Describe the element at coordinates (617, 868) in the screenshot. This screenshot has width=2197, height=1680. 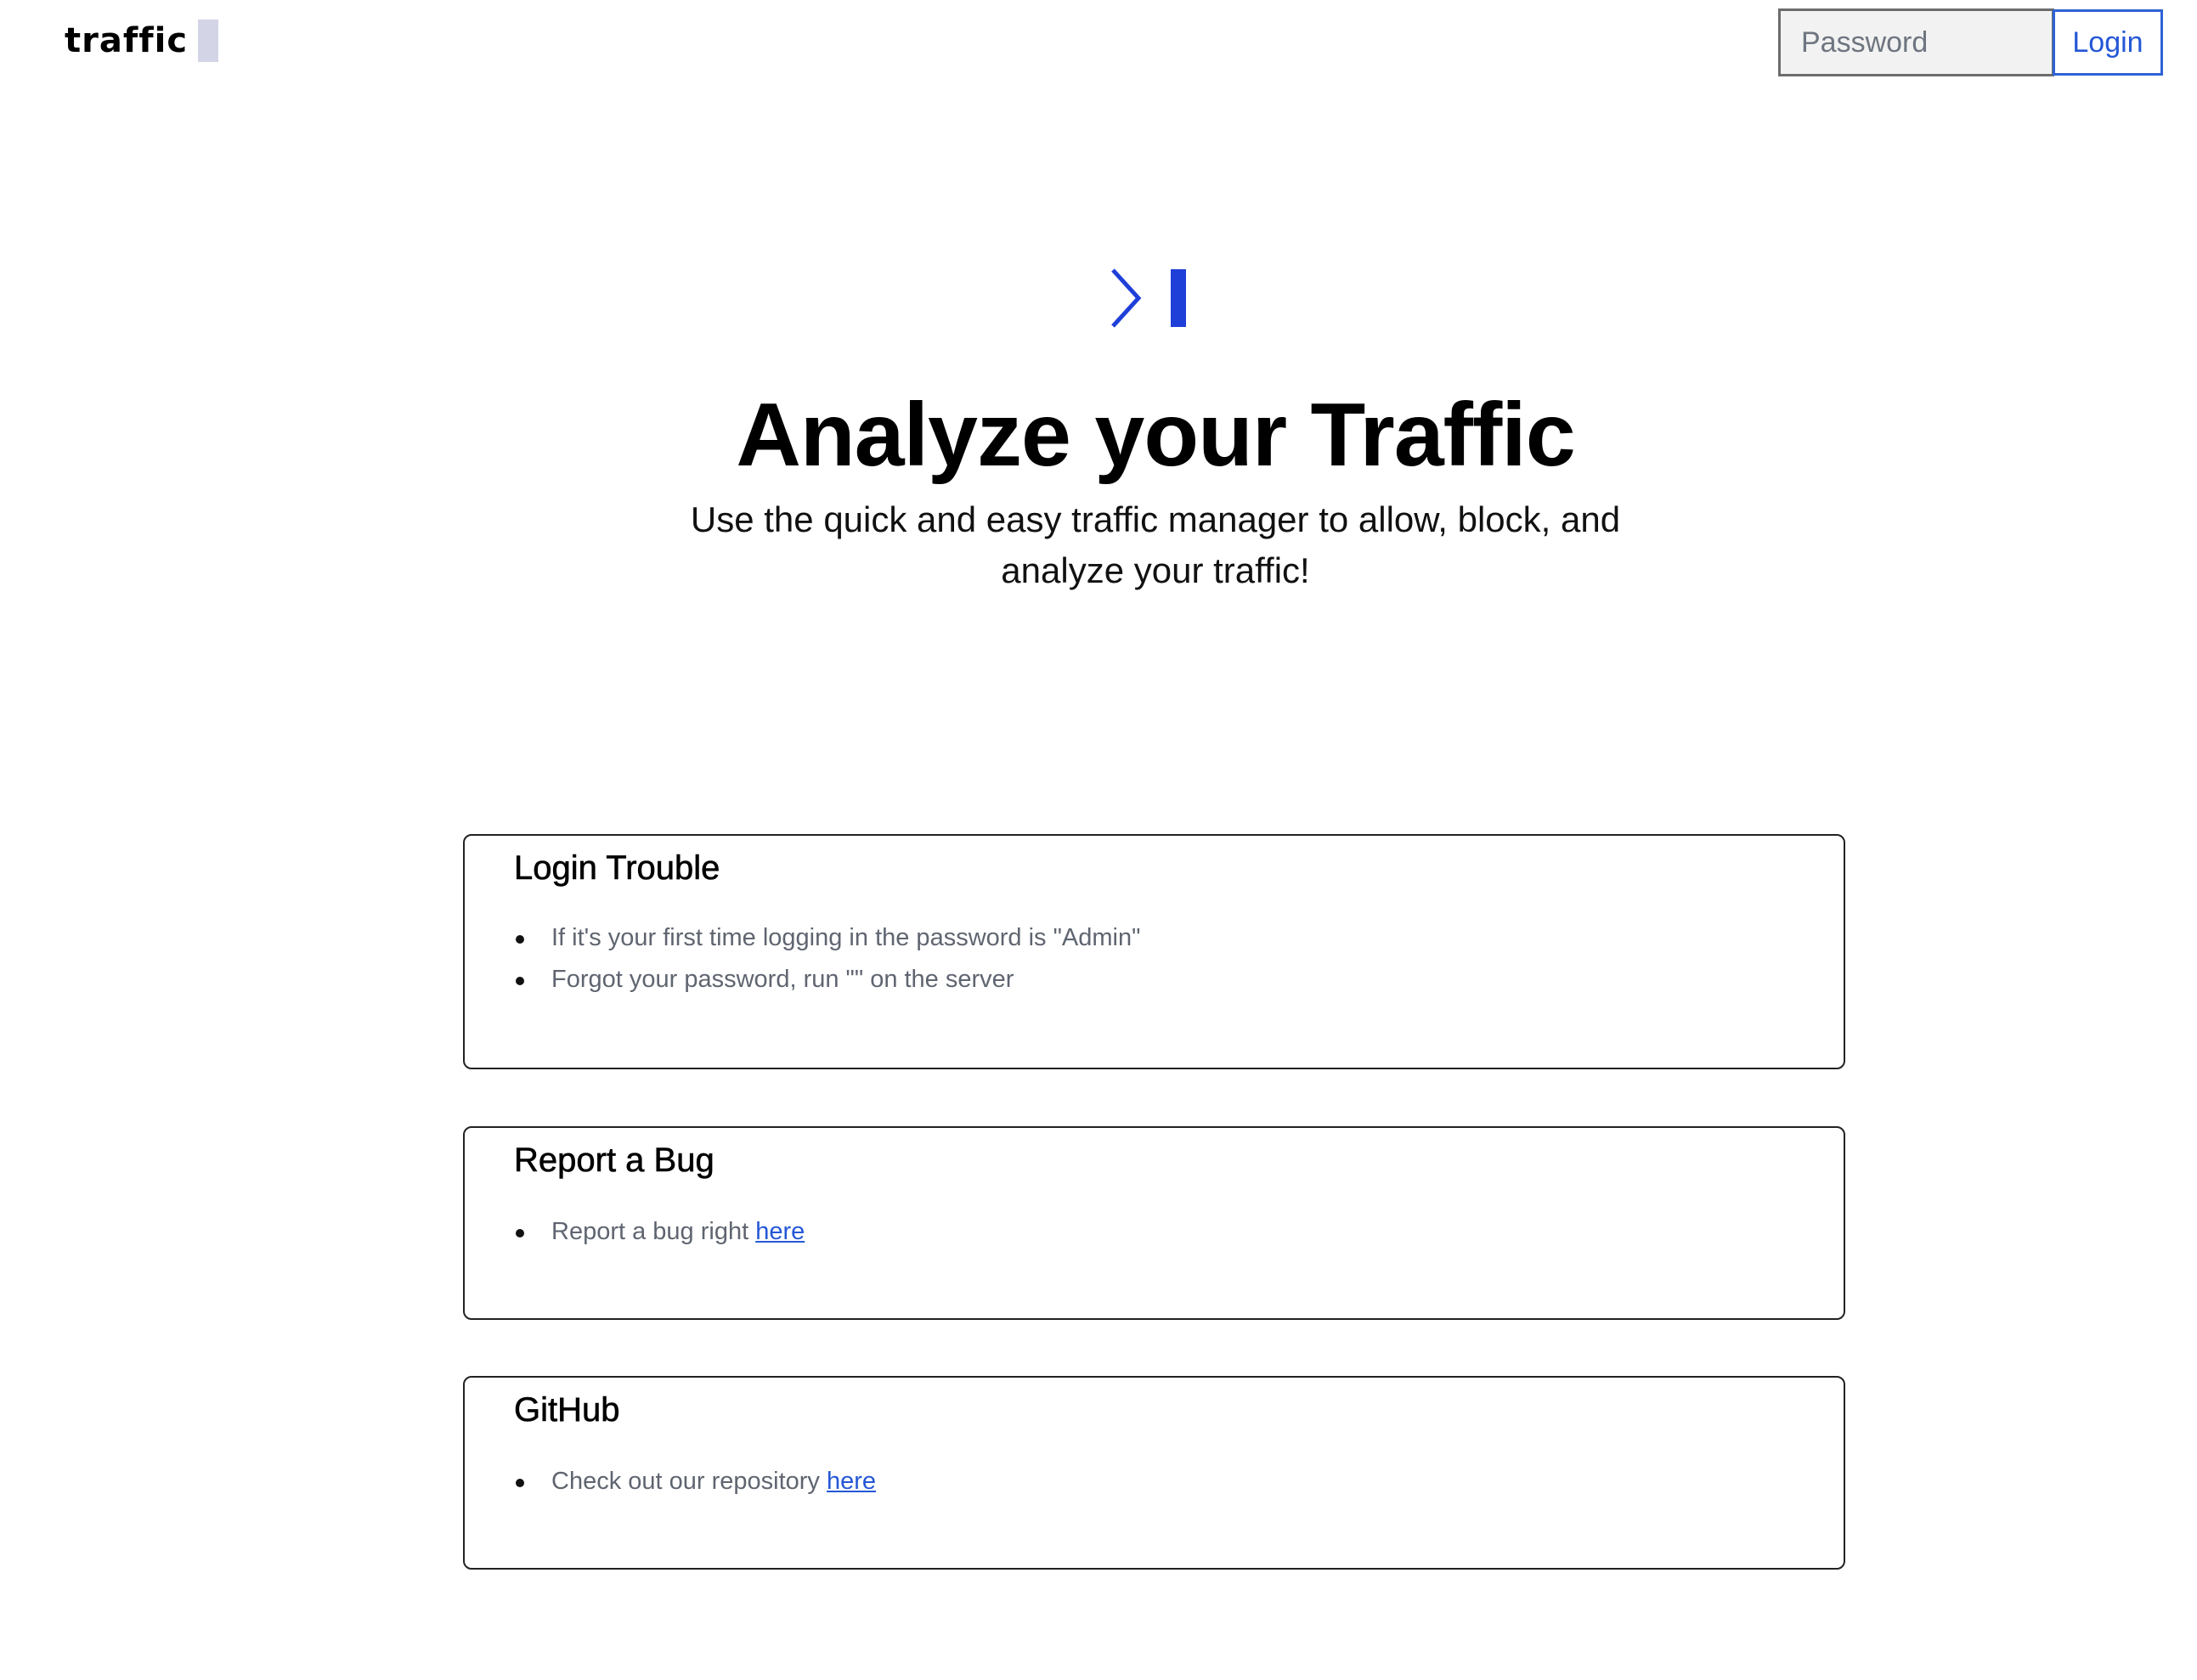
I see `card-title: Login Trouble` at that location.